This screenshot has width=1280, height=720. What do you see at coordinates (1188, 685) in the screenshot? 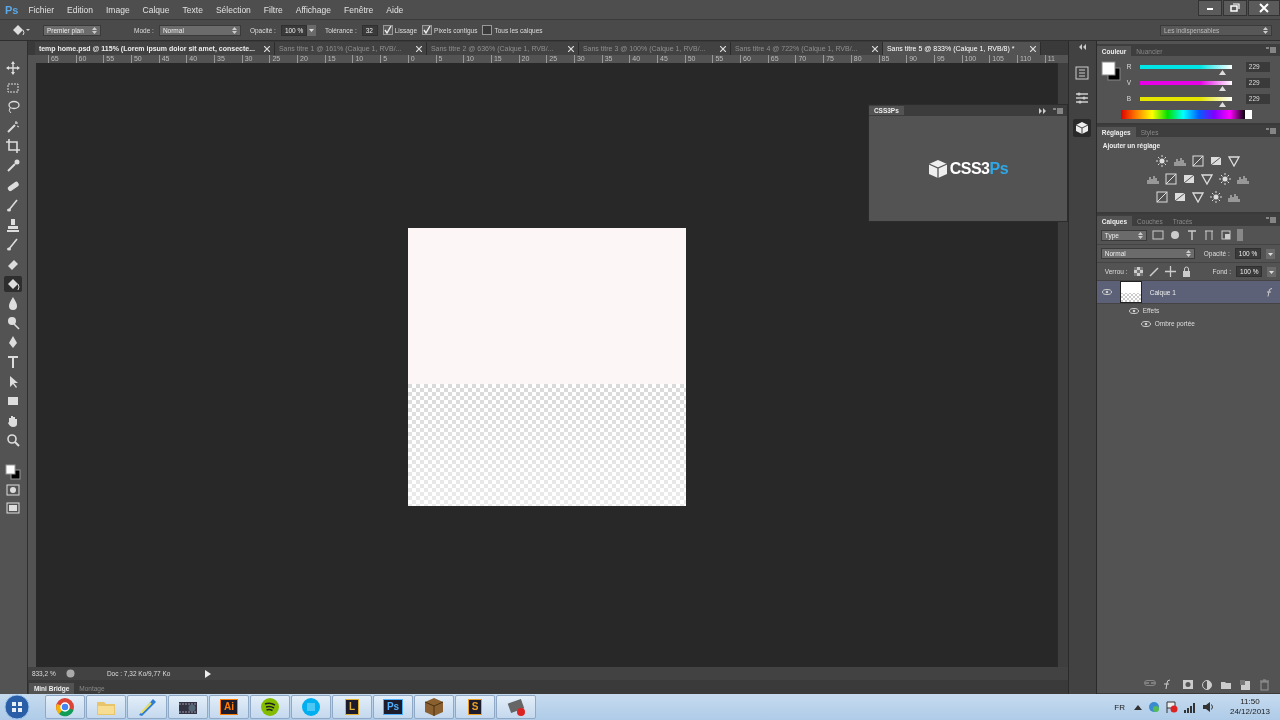
I see `mask-icon` at bounding box center [1188, 685].